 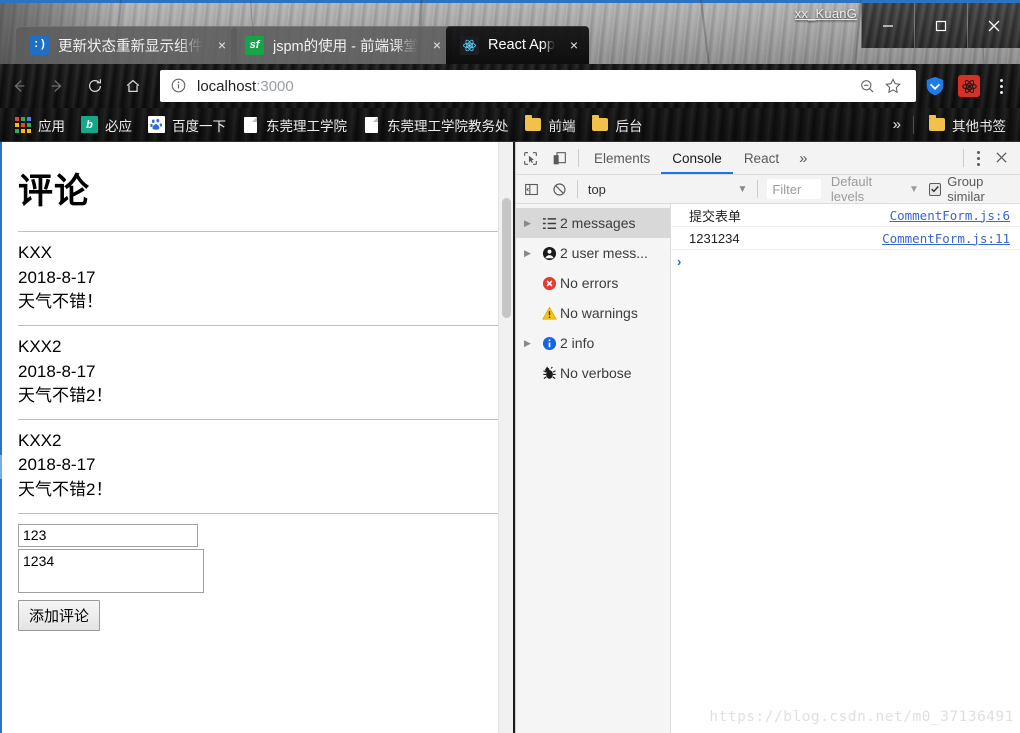 What do you see at coordinates (558, 189) in the screenshot?
I see `clear-console-icon` at bounding box center [558, 189].